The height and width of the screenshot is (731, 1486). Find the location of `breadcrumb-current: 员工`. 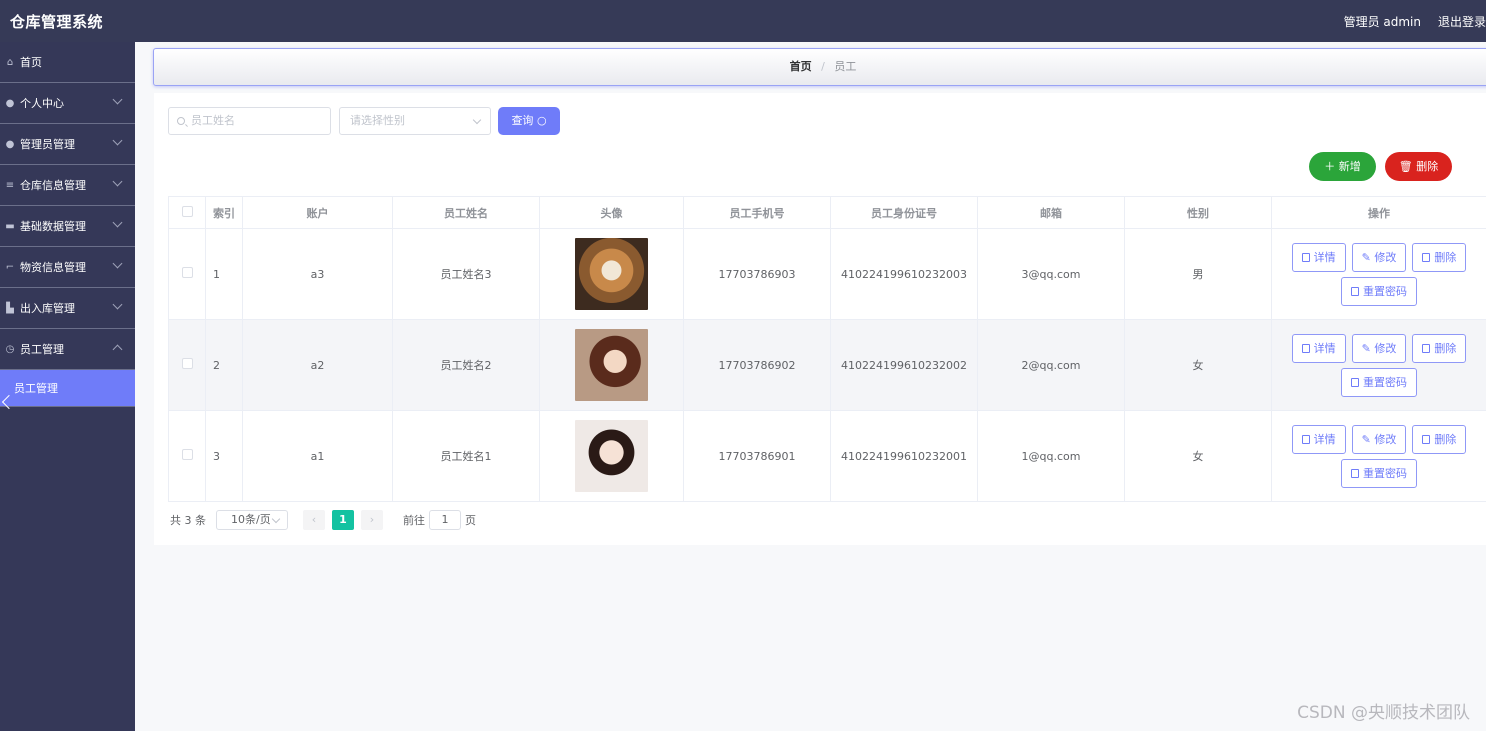

breadcrumb-current: 员工 is located at coordinates (845, 66).